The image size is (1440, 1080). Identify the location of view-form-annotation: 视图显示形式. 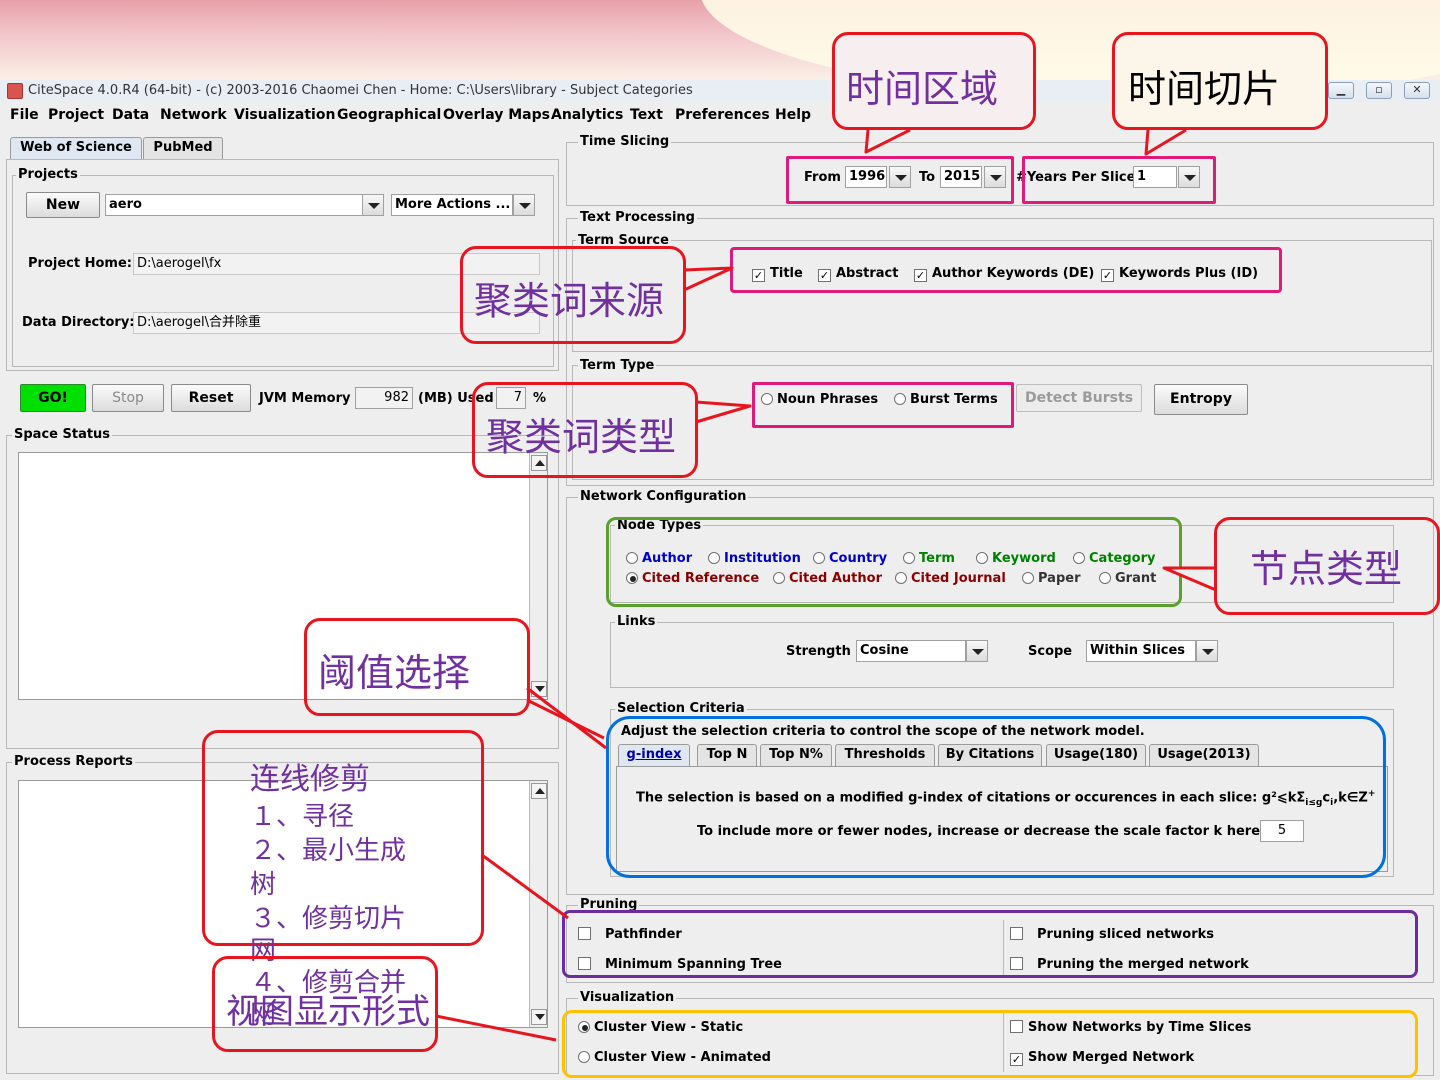
(328, 1012).